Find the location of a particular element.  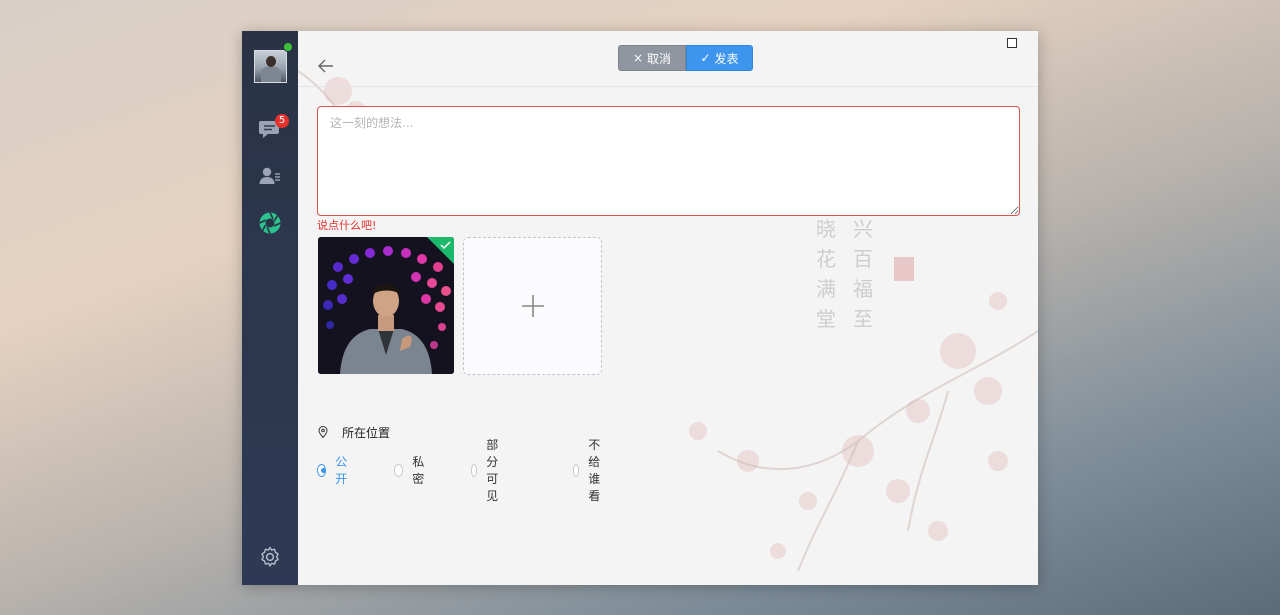

visibility-private-radio: 私密 is located at coordinates (411, 470).